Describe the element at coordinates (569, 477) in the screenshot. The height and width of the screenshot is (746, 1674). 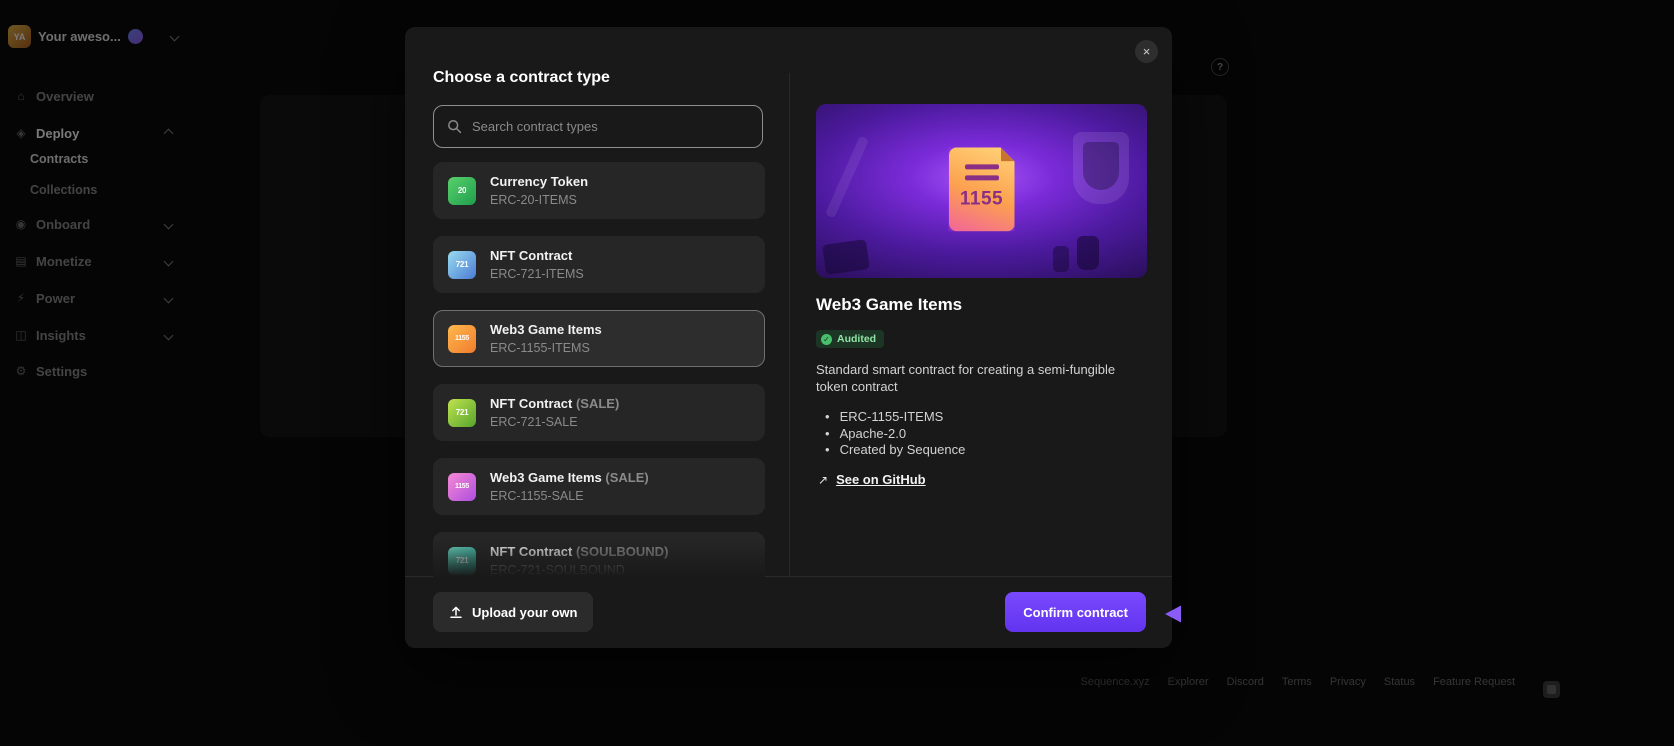
I see `contract-name: Web3 Game Items (SALE)` at that location.